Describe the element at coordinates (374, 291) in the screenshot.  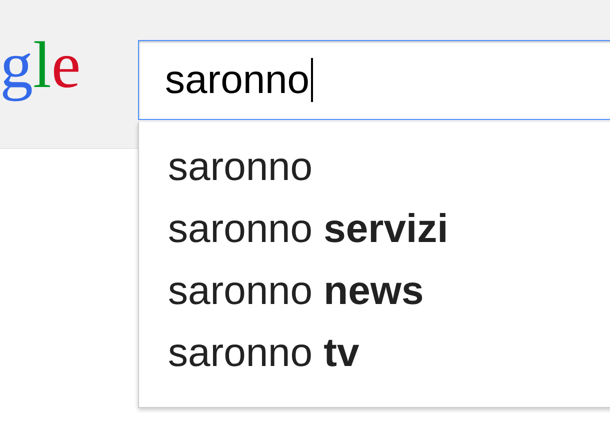
I see `suggestion-item: saronno news` at that location.